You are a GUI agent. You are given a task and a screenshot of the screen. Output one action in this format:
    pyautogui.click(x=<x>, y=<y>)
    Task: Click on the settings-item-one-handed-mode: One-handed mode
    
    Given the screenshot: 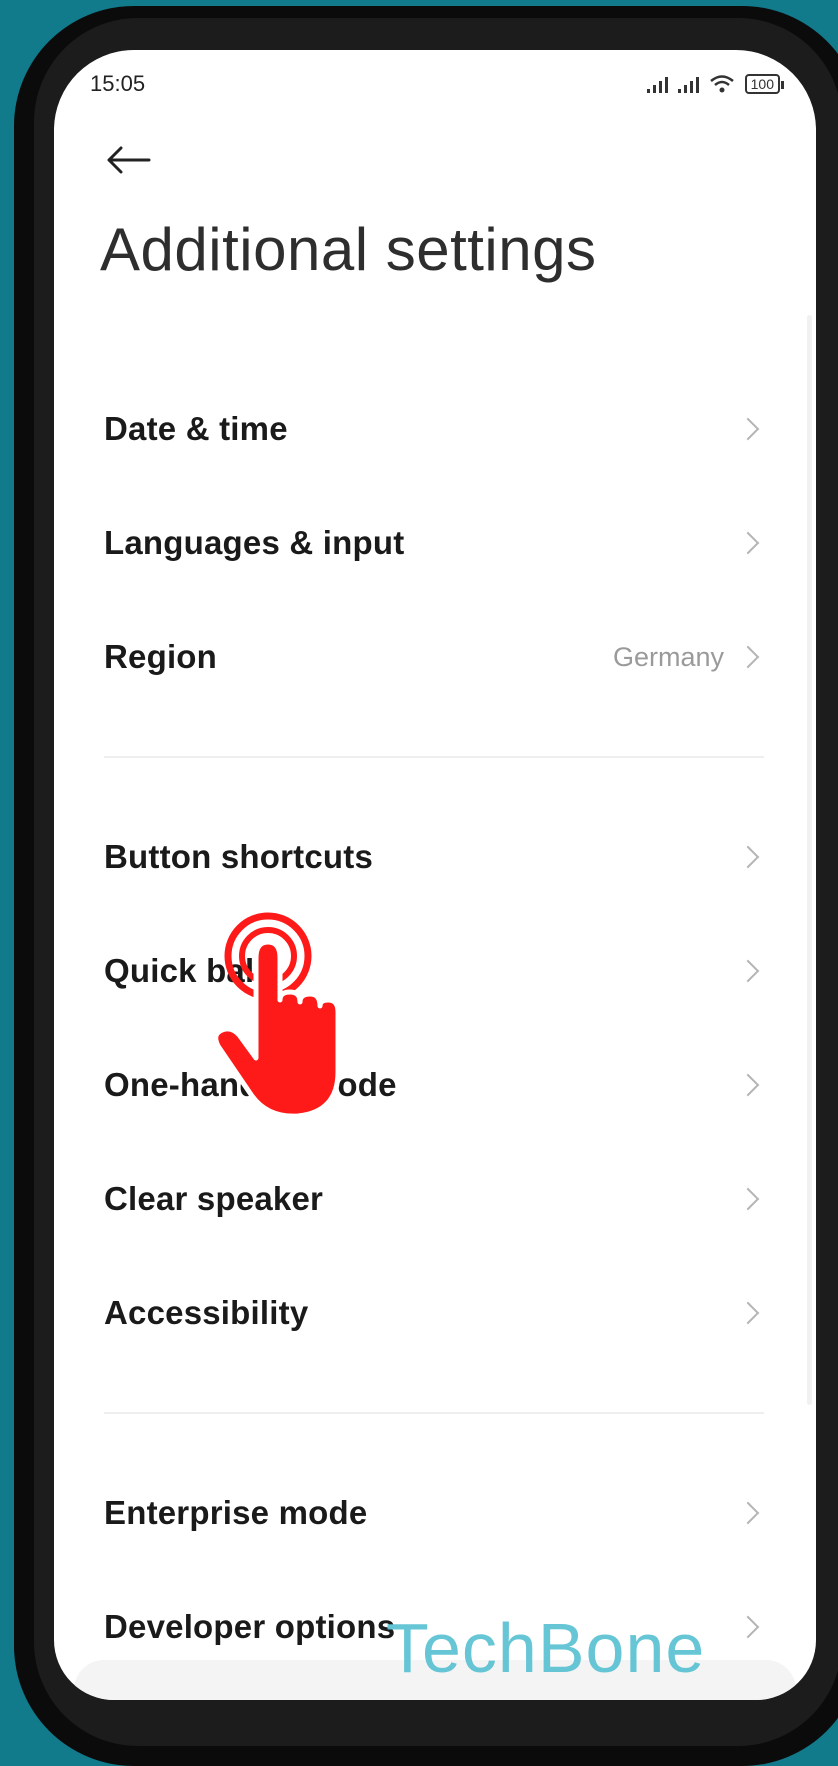 What is the action you would take?
    pyautogui.click(x=434, y=1085)
    